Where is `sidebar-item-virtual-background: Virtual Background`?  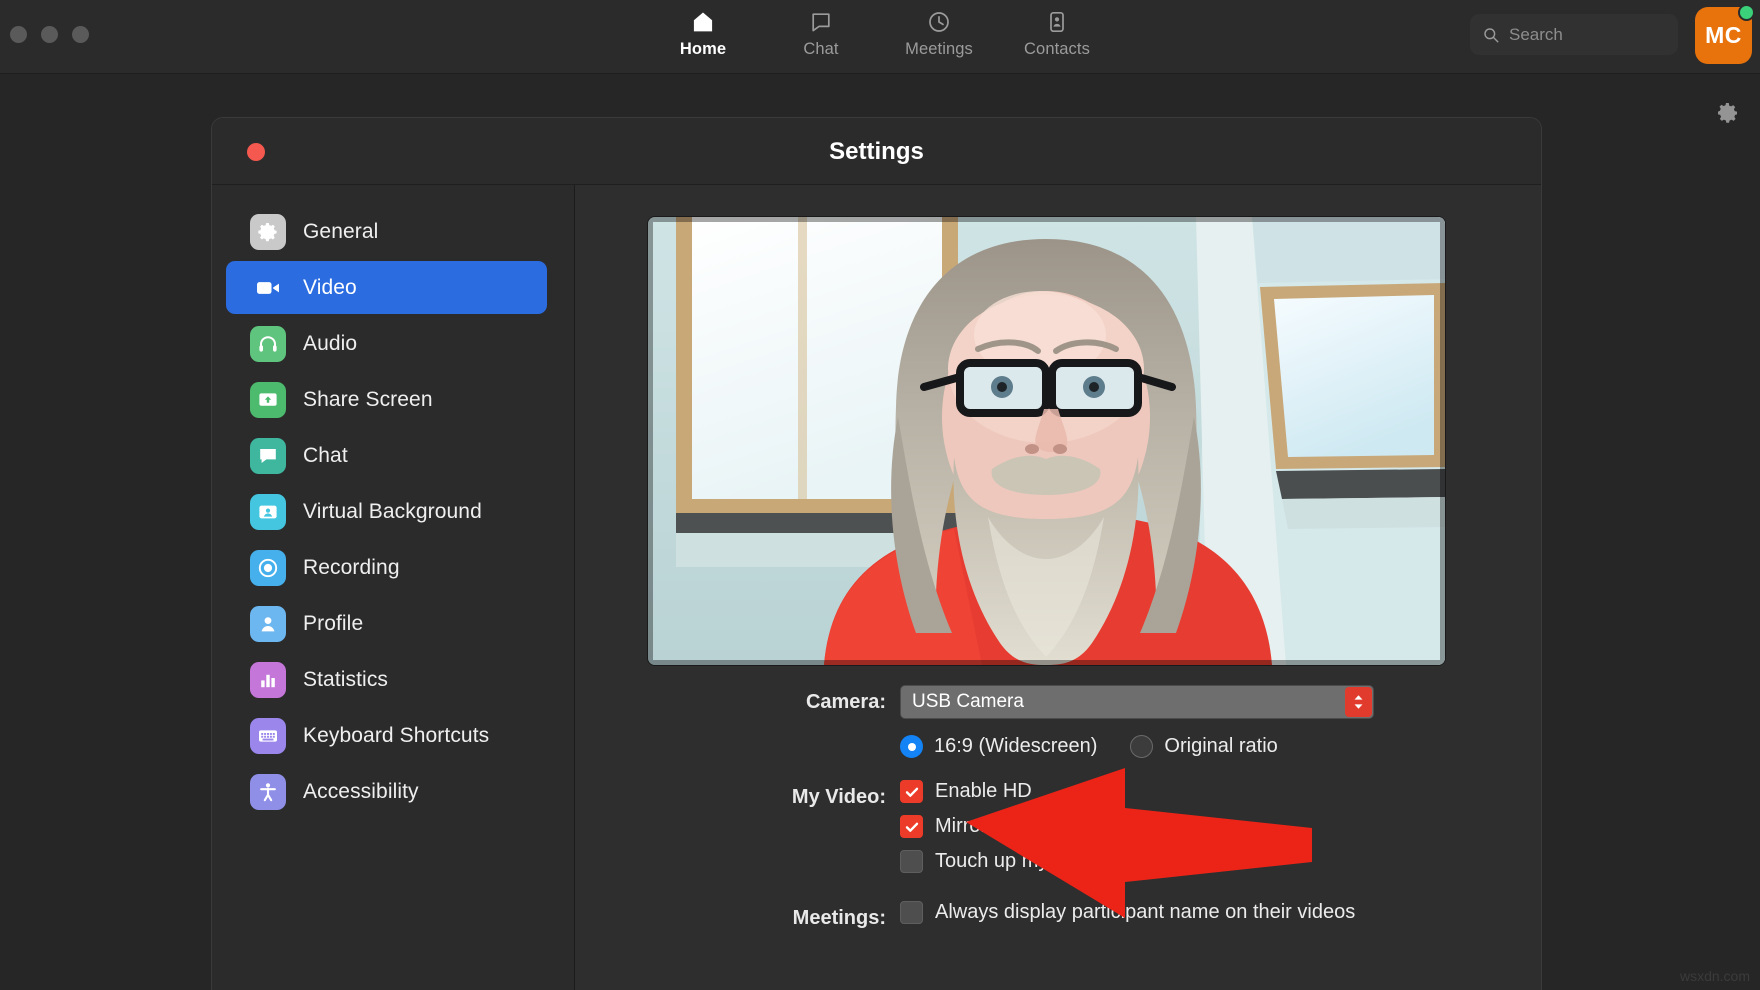
sidebar-item-virtual-background: Virtual Background is located at coordinates (386, 511).